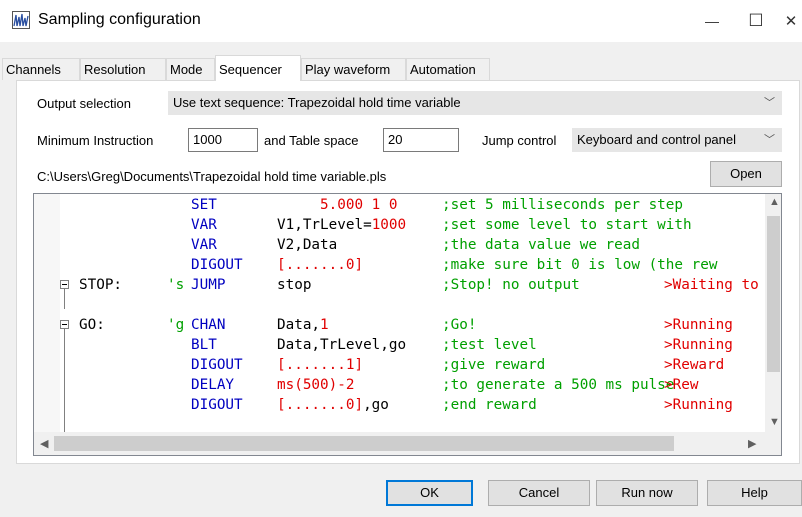 The width and height of the screenshot is (802, 517). What do you see at coordinates (647, 493) in the screenshot?
I see `run-now-button: Run now` at bounding box center [647, 493].